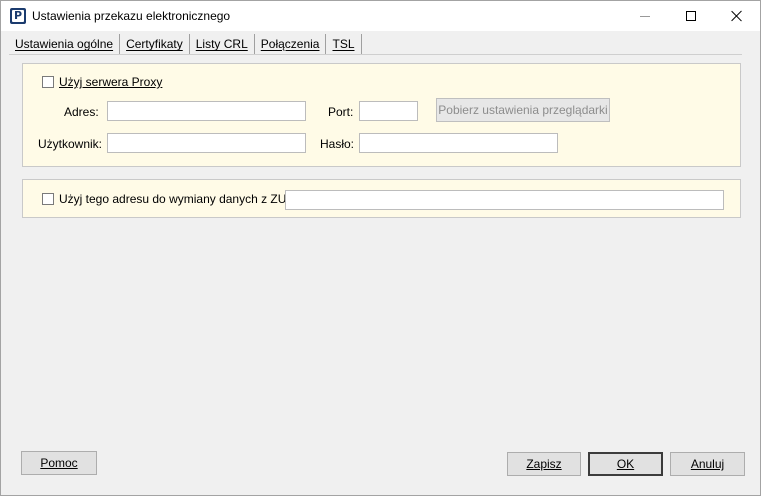 This screenshot has width=761, height=496. I want to click on cancel-button-label: Anuluj, so click(707, 464).